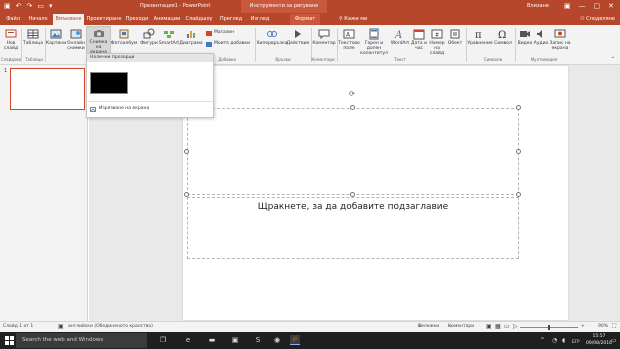 This screenshot has width=620, height=349. What do you see at coordinates (258, 340) in the screenshot?
I see `skype-icon: S` at bounding box center [258, 340].